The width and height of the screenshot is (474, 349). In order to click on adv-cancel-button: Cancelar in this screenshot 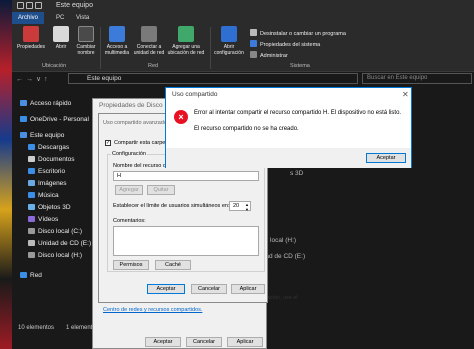, I will do `click(209, 289)`.